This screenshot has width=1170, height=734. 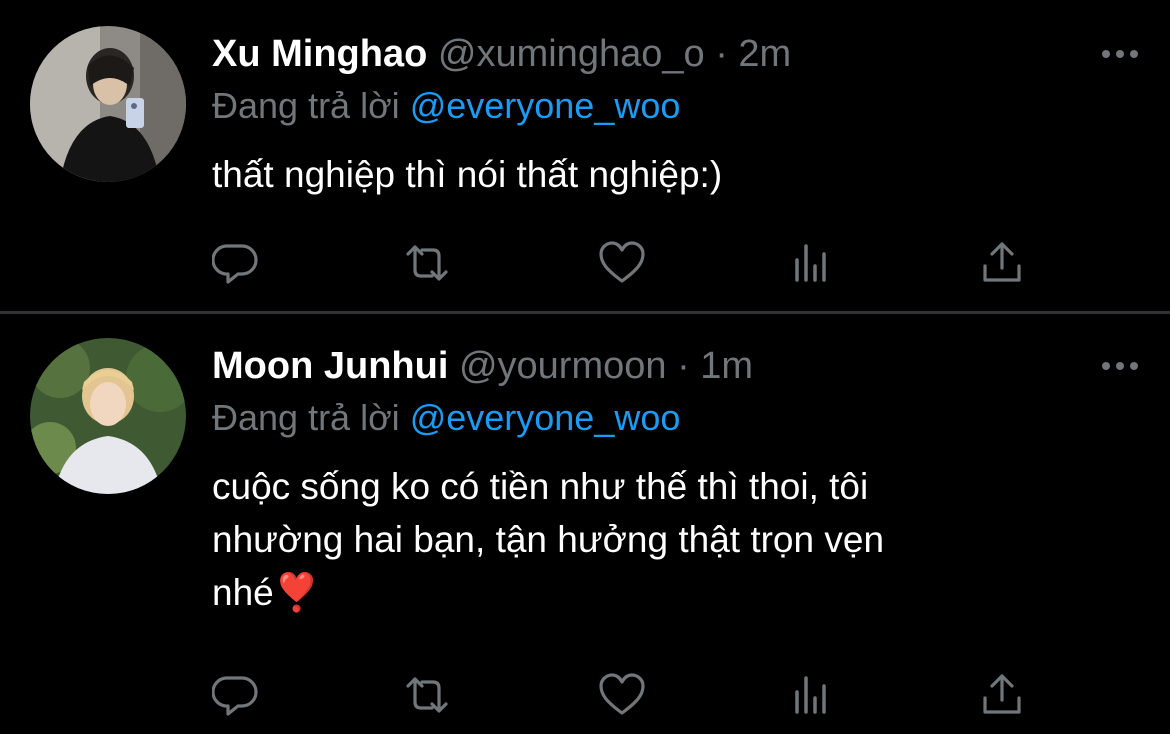 I want to click on tweet-text-line: thất nghiệp thì nói thất nghiệp:), so click(x=467, y=174).